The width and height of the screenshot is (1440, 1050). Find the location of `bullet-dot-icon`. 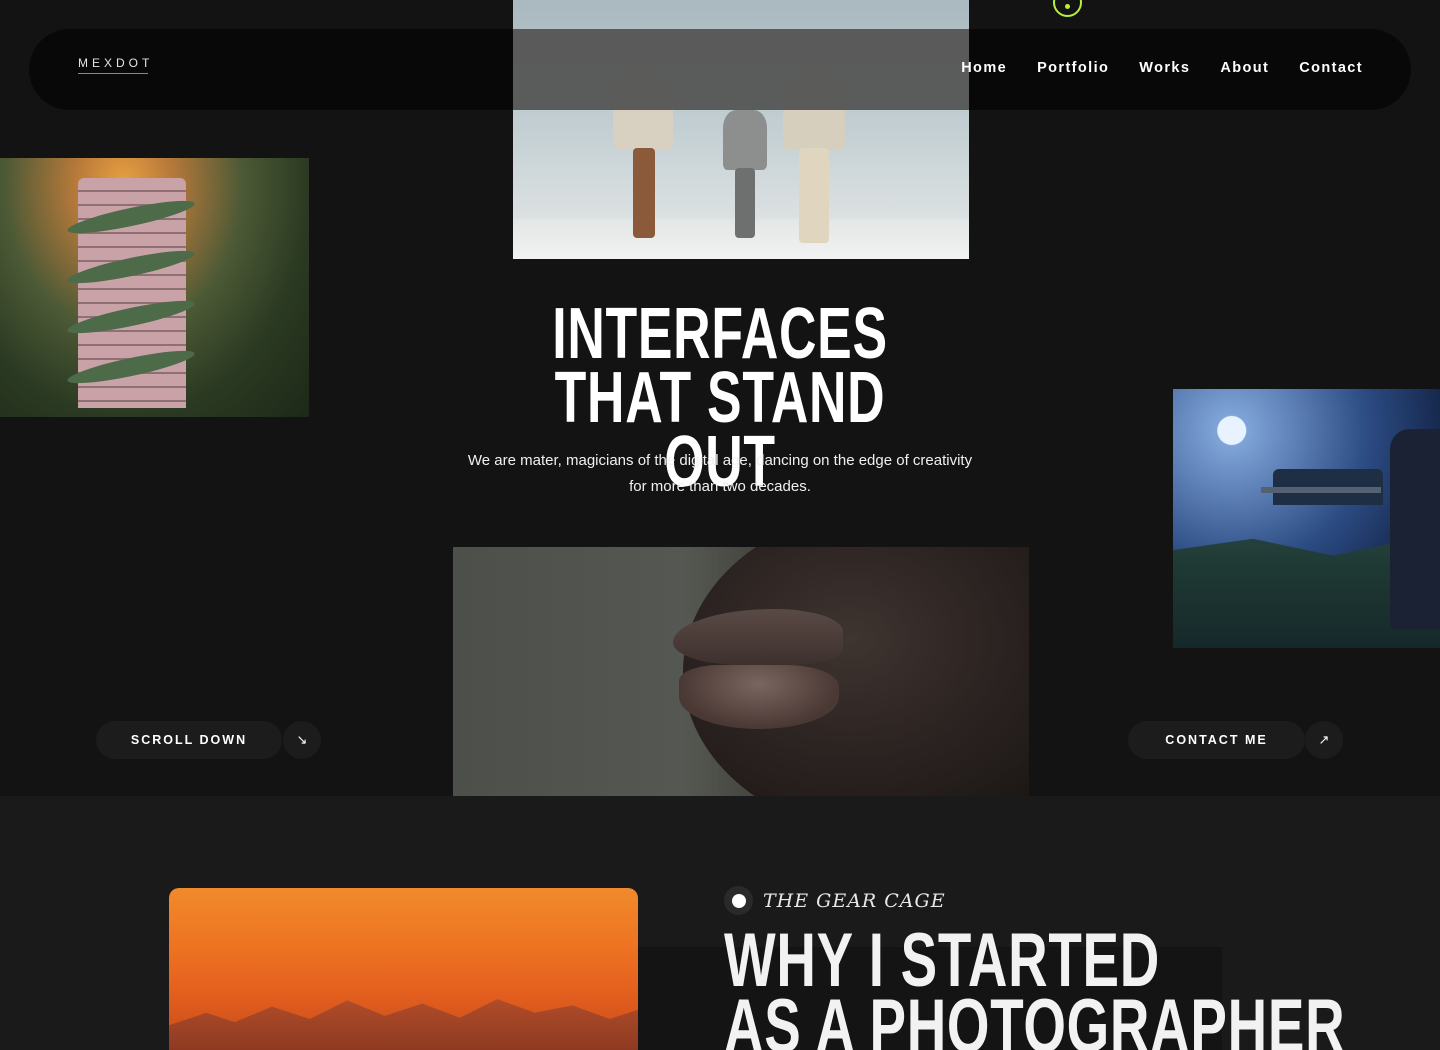

bullet-dot-icon is located at coordinates (738, 900).